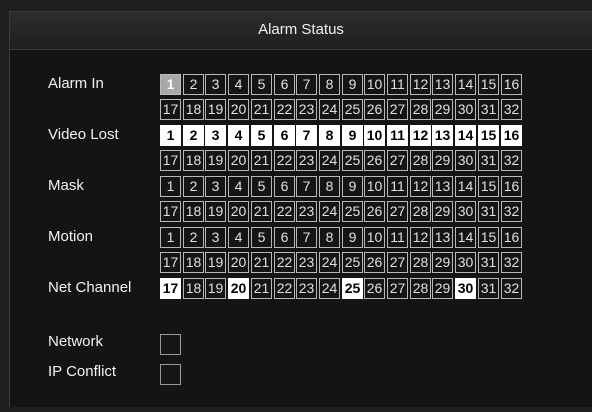  I want to click on channel-cell-alarm-in: 1, so click(170, 84).